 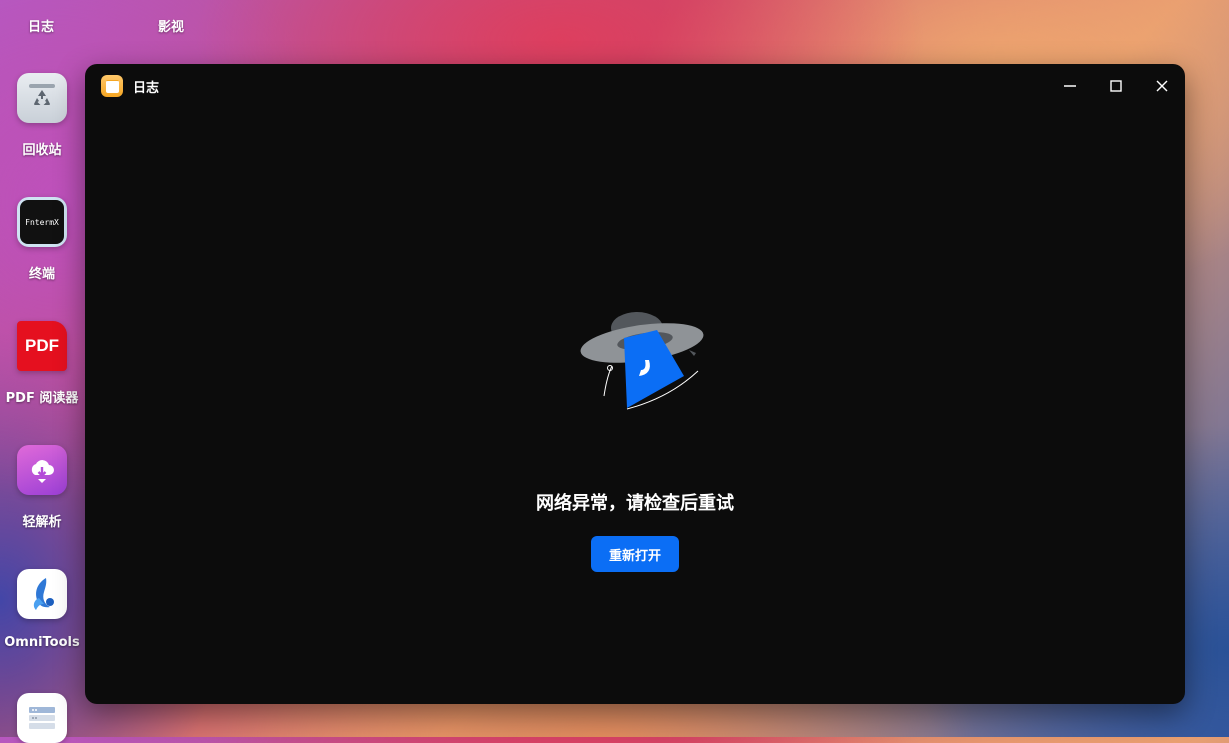 I want to click on desktop-item-recycle-bin: 回收站, so click(x=42, y=115).